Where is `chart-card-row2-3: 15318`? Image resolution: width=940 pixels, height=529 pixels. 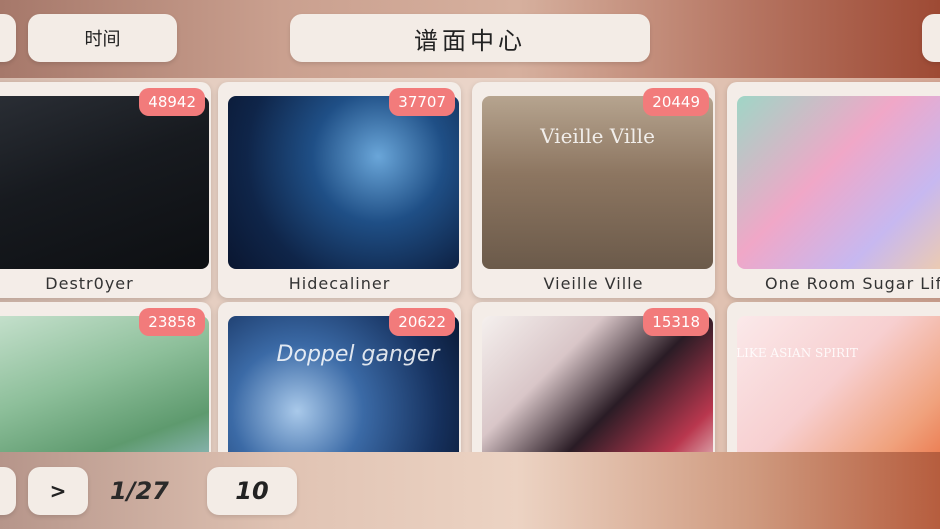
chart-card-row2-3: 15318 is located at coordinates (593, 377).